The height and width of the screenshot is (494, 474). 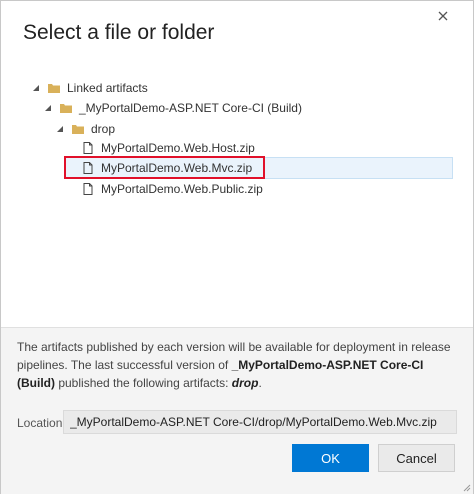 What do you see at coordinates (119, 32) in the screenshot?
I see `dialog-title: Select a file or folder` at bounding box center [119, 32].